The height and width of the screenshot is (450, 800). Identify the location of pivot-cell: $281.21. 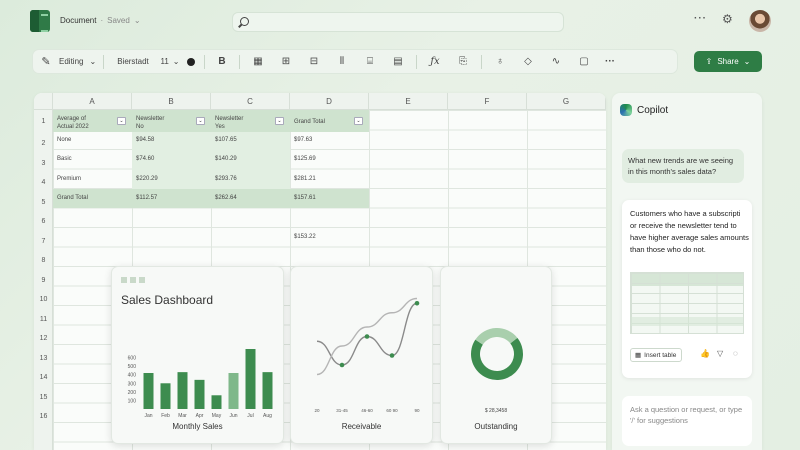
(305, 179).